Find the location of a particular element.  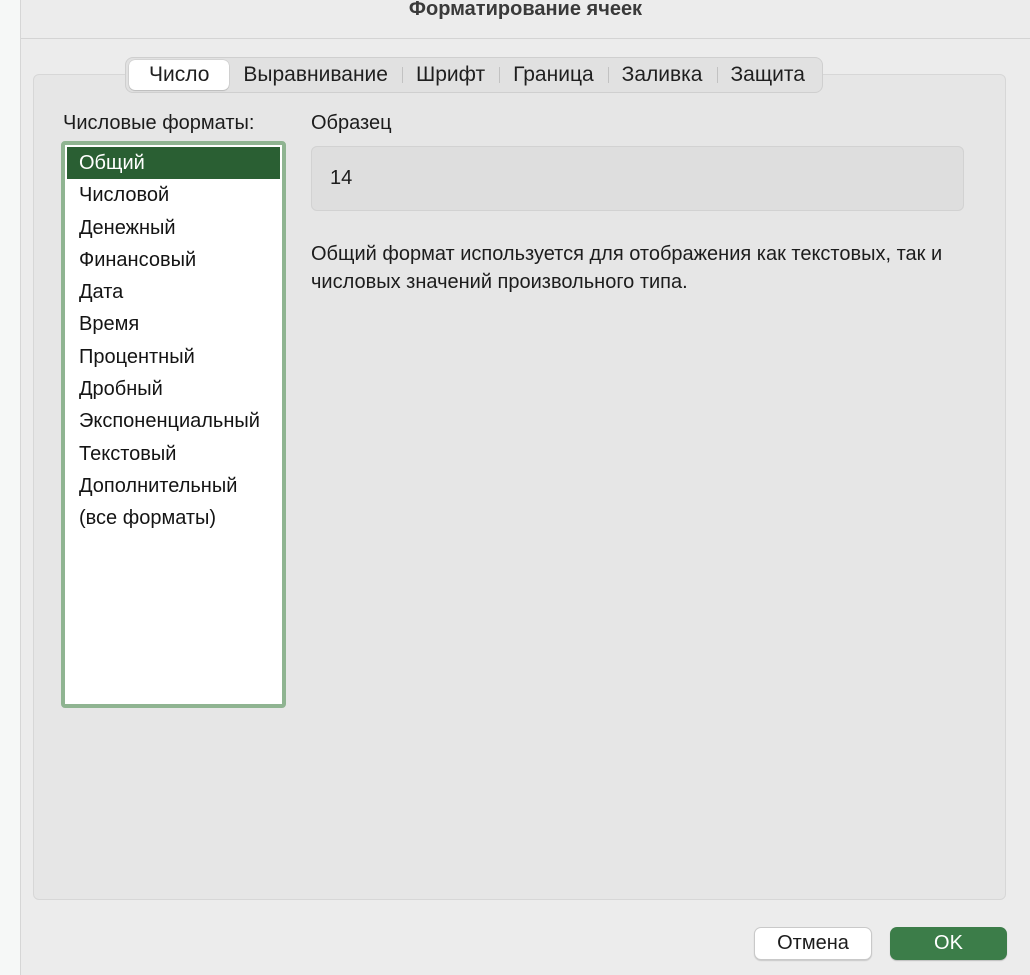

ok-button: OK is located at coordinates (948, 943).